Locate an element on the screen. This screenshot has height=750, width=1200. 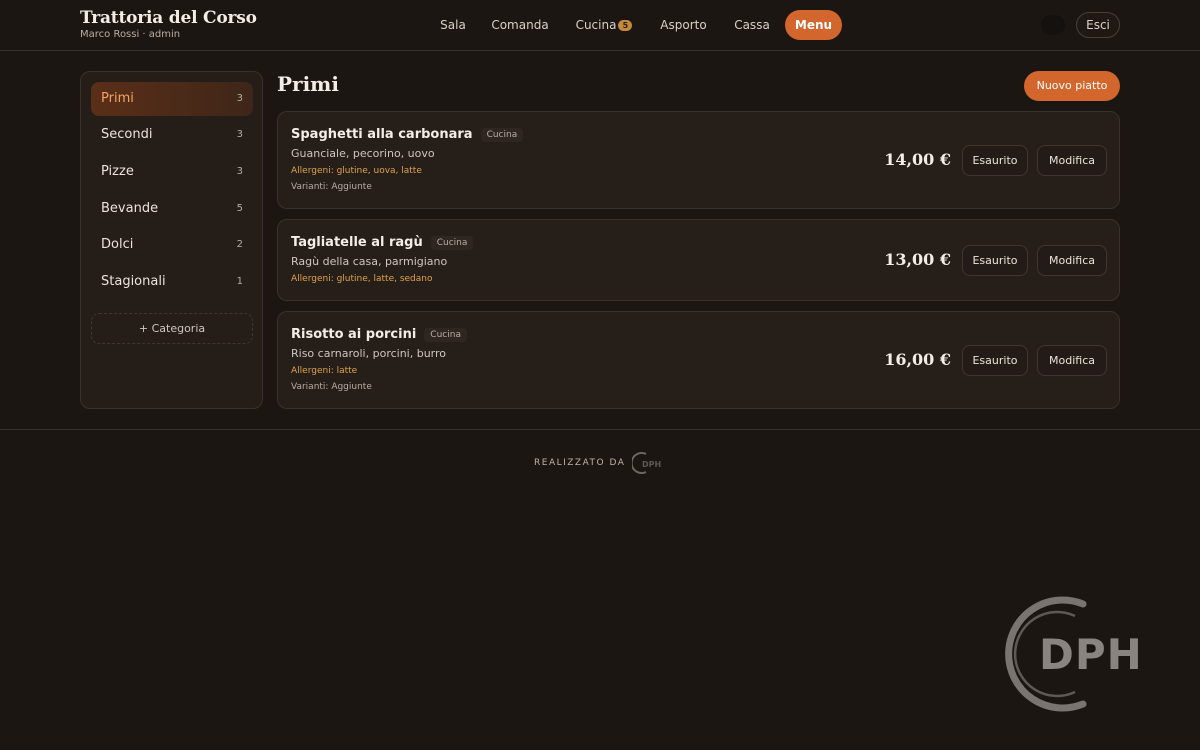
dish-price: 16,00 € is located at coordinates (917, 359).